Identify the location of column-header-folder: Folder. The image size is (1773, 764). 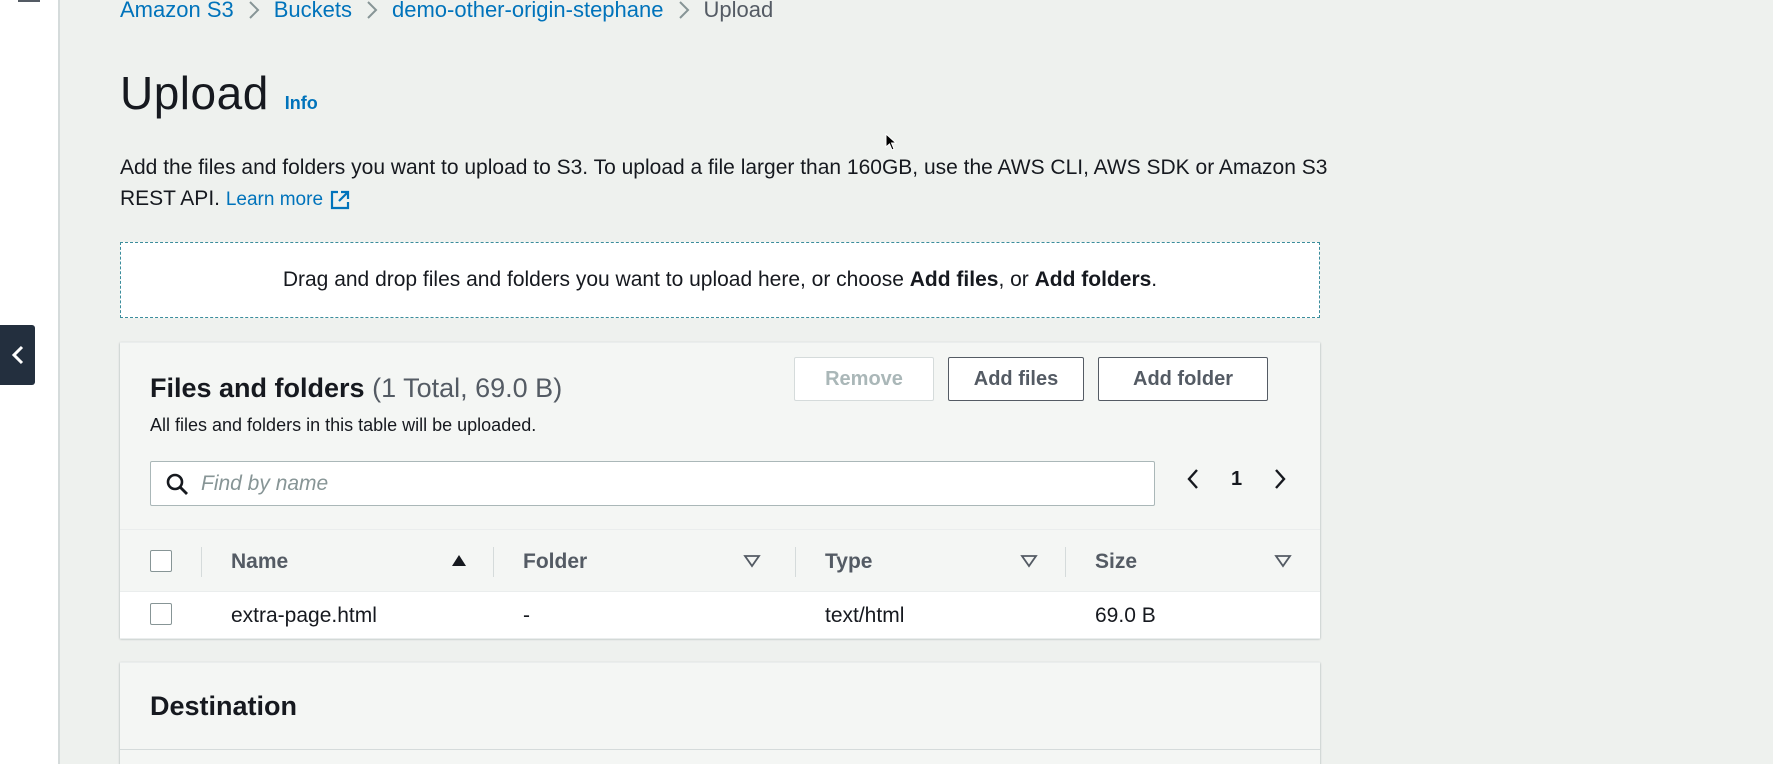
(555, 561).